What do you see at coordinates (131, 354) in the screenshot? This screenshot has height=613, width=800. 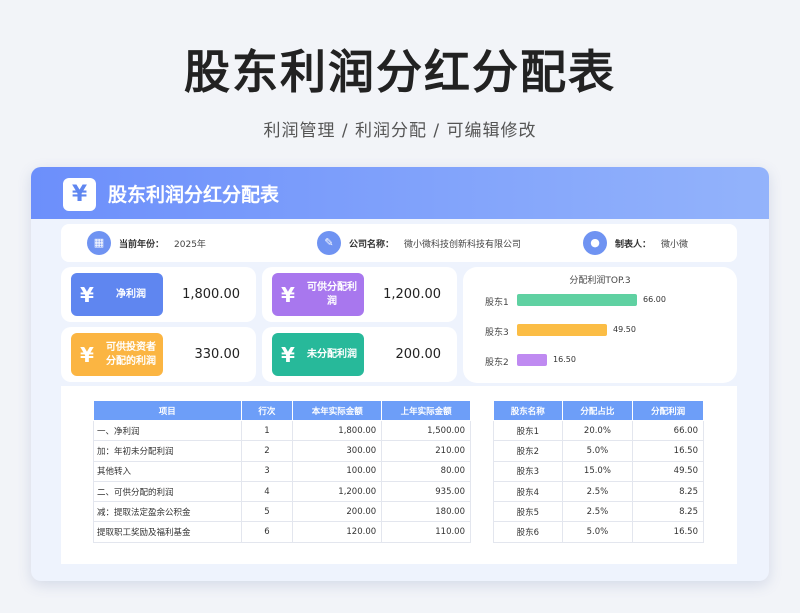 I see `stat-label: 可供投资者分配的利润` at bounding box center [131, 354].